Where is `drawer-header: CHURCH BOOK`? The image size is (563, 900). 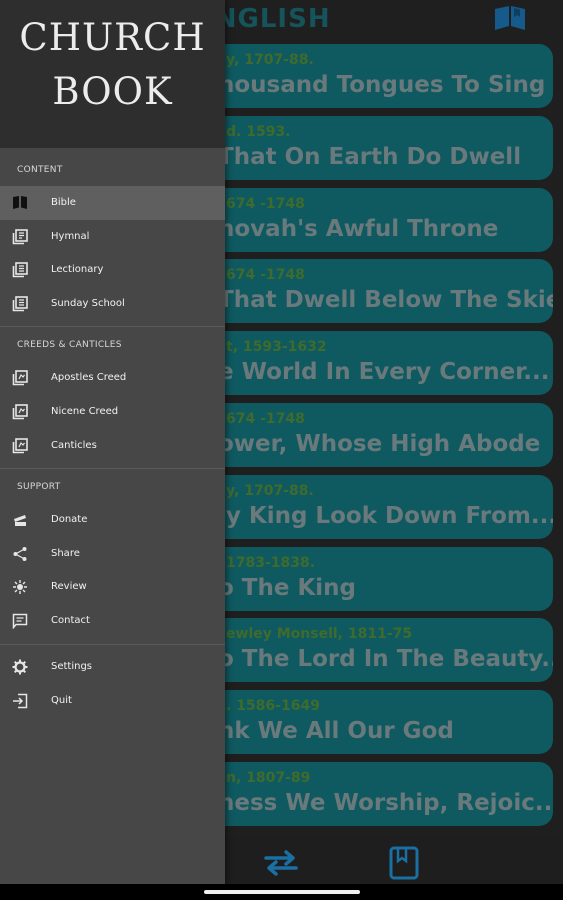 drawer-header: CHURCH BOOK is located at coordinates (112, 74).